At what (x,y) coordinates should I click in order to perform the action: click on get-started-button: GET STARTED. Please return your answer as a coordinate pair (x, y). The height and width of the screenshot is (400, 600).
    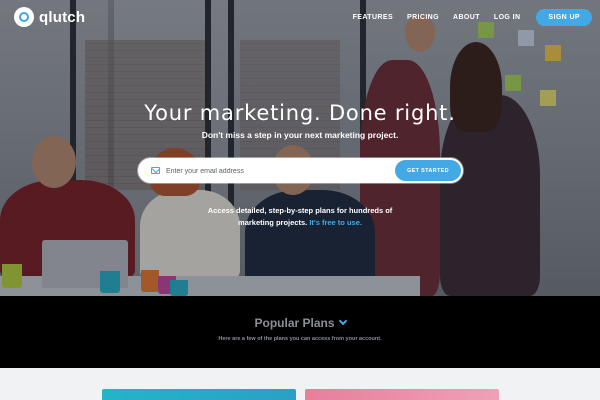
    Looking at the image, I should click on (428, 170).